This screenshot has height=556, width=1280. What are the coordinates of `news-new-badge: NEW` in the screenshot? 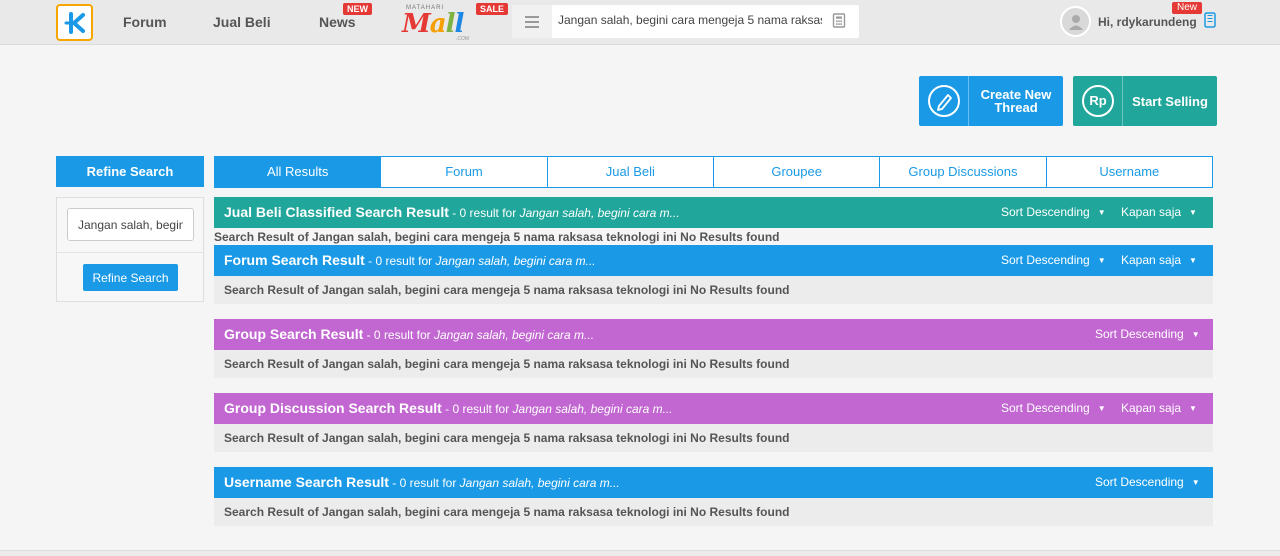 It's located at (357, 9).